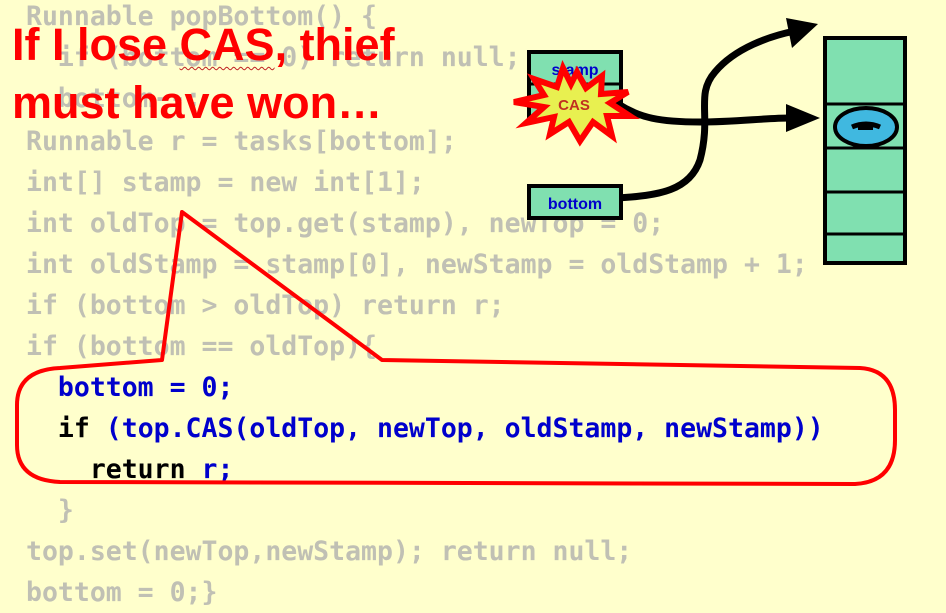  I want to click on bottom-arrowhead, so click(802, 33).